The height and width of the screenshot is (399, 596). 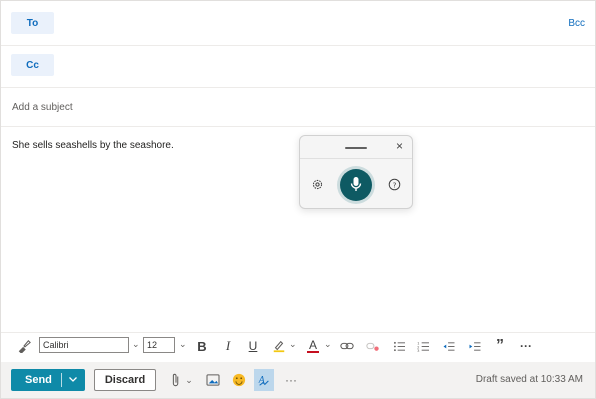 What do you see at coordinates (449, 346) in the screenshot?
I see `outdent-icon` at bounding box center [449, 346].